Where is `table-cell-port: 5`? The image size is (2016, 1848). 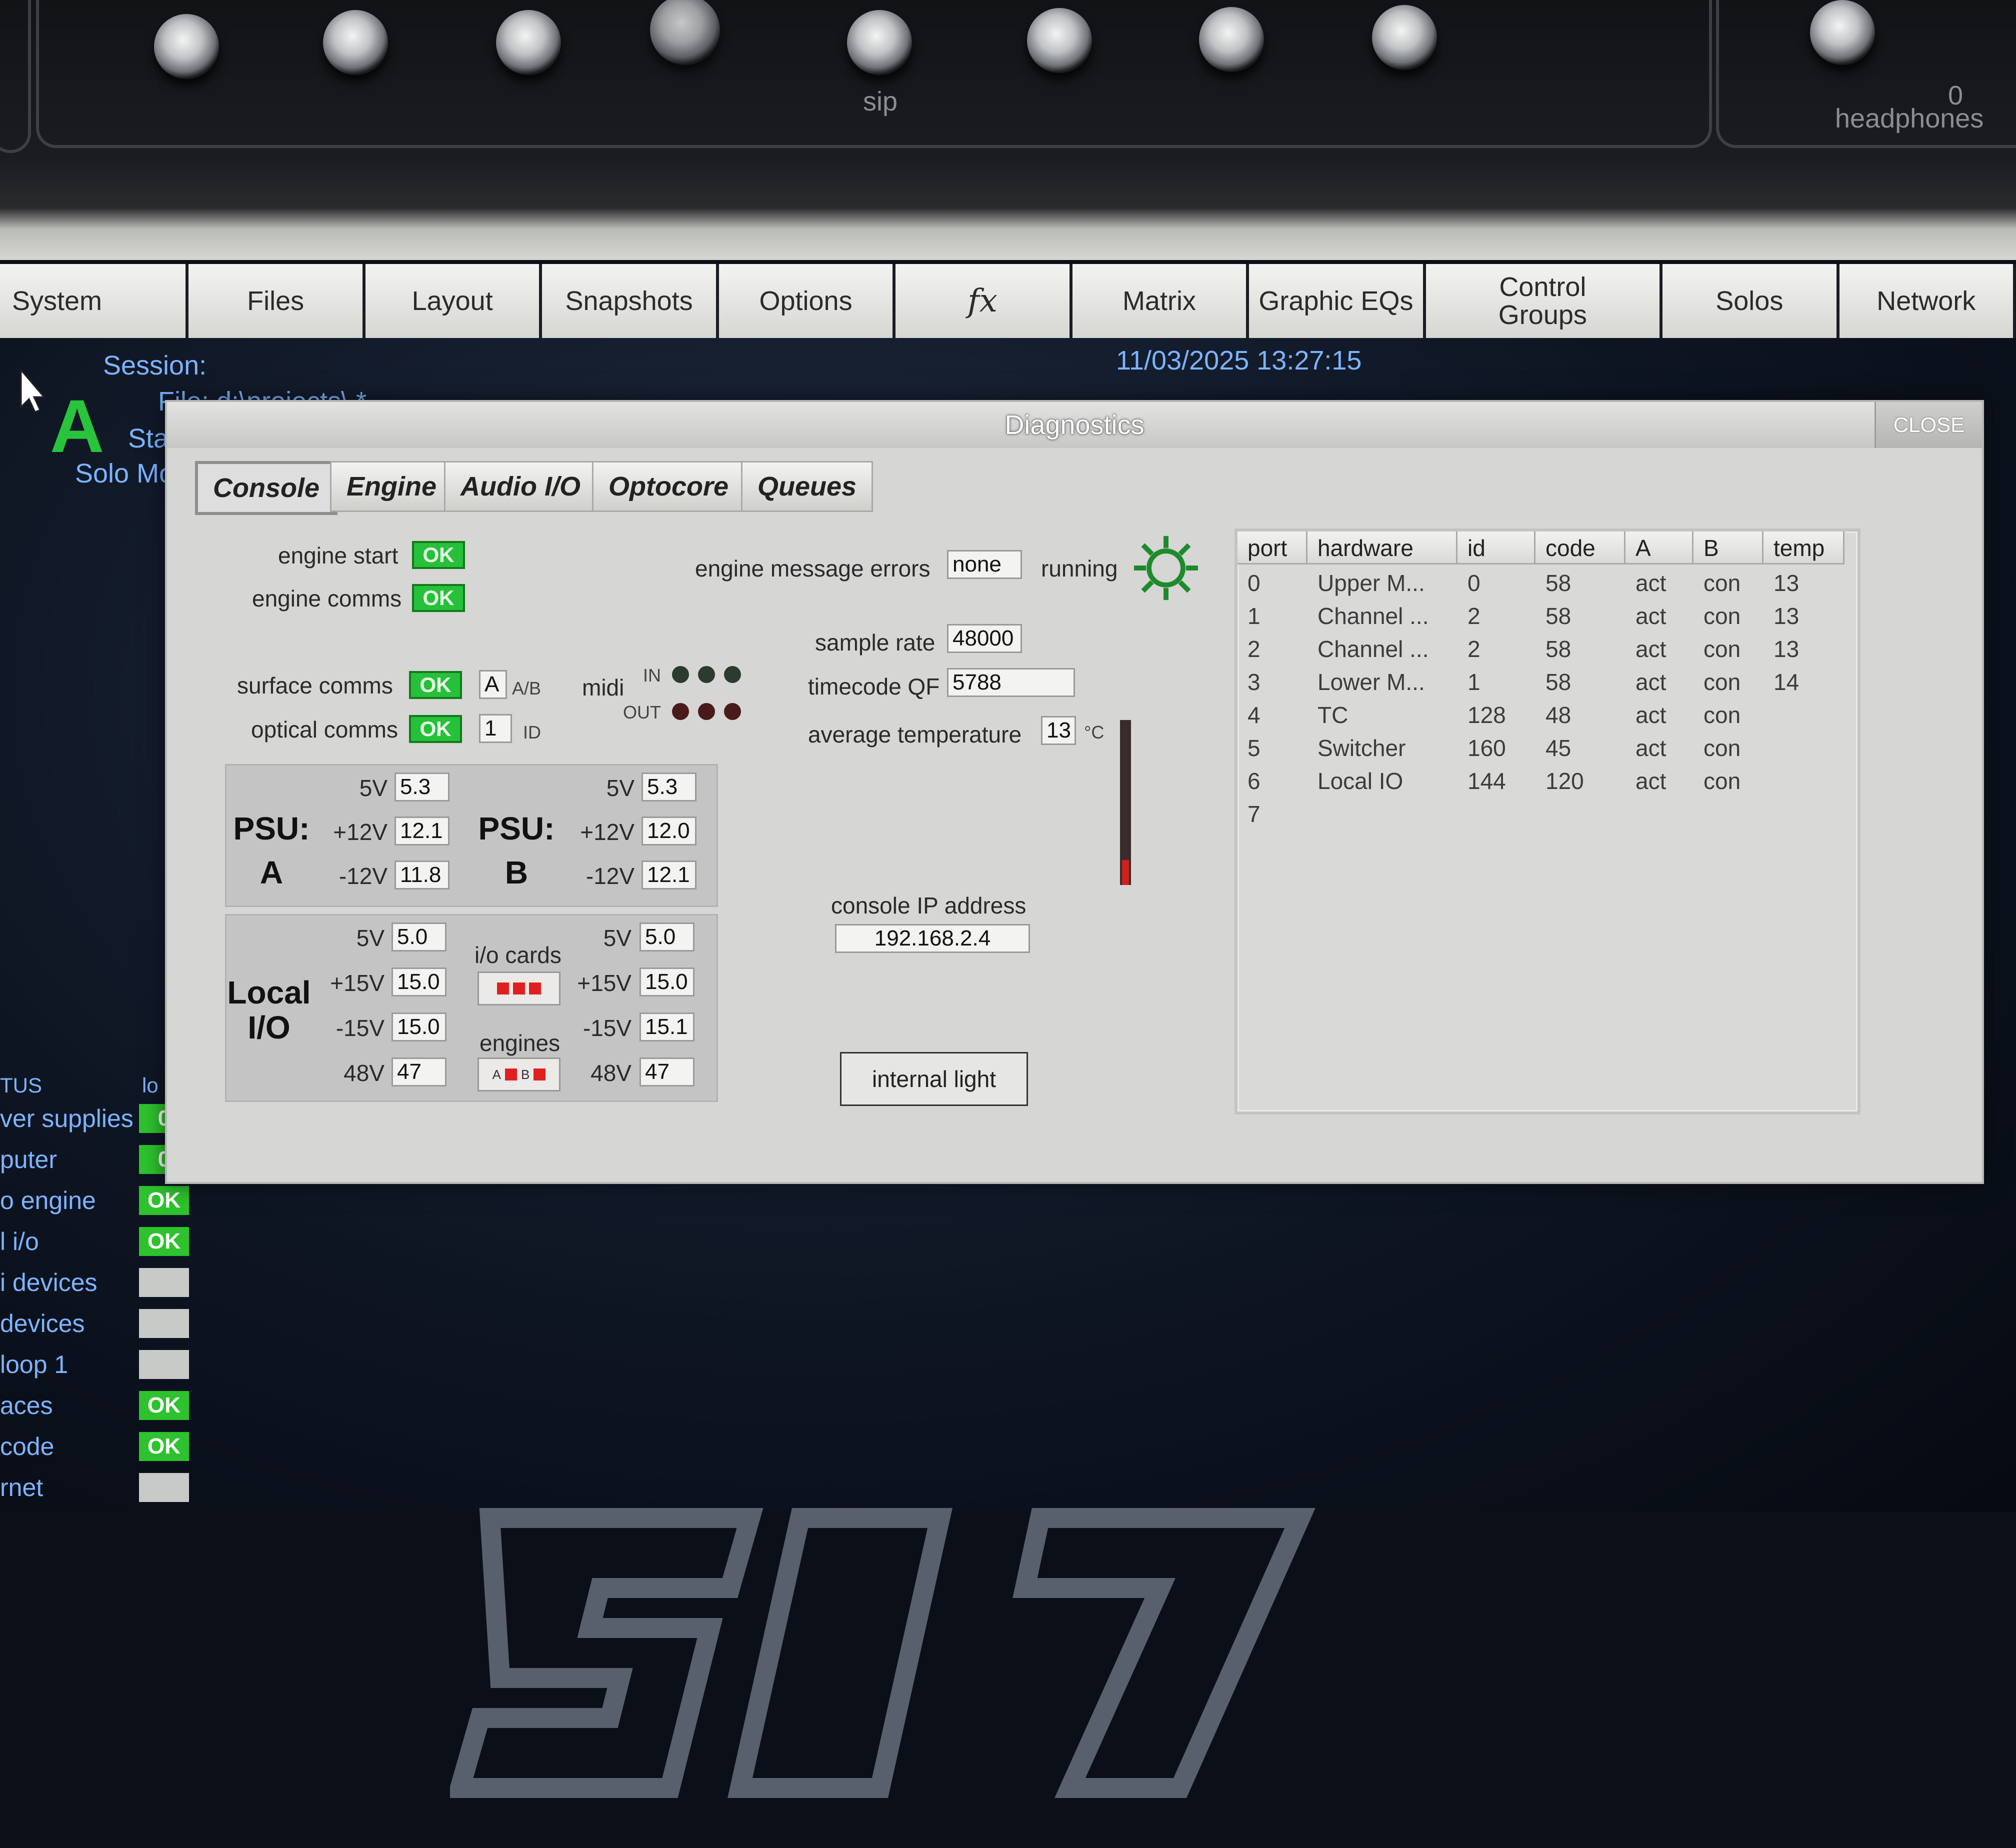 table-cell-port: 5 is located at coordinates (1254, 748).